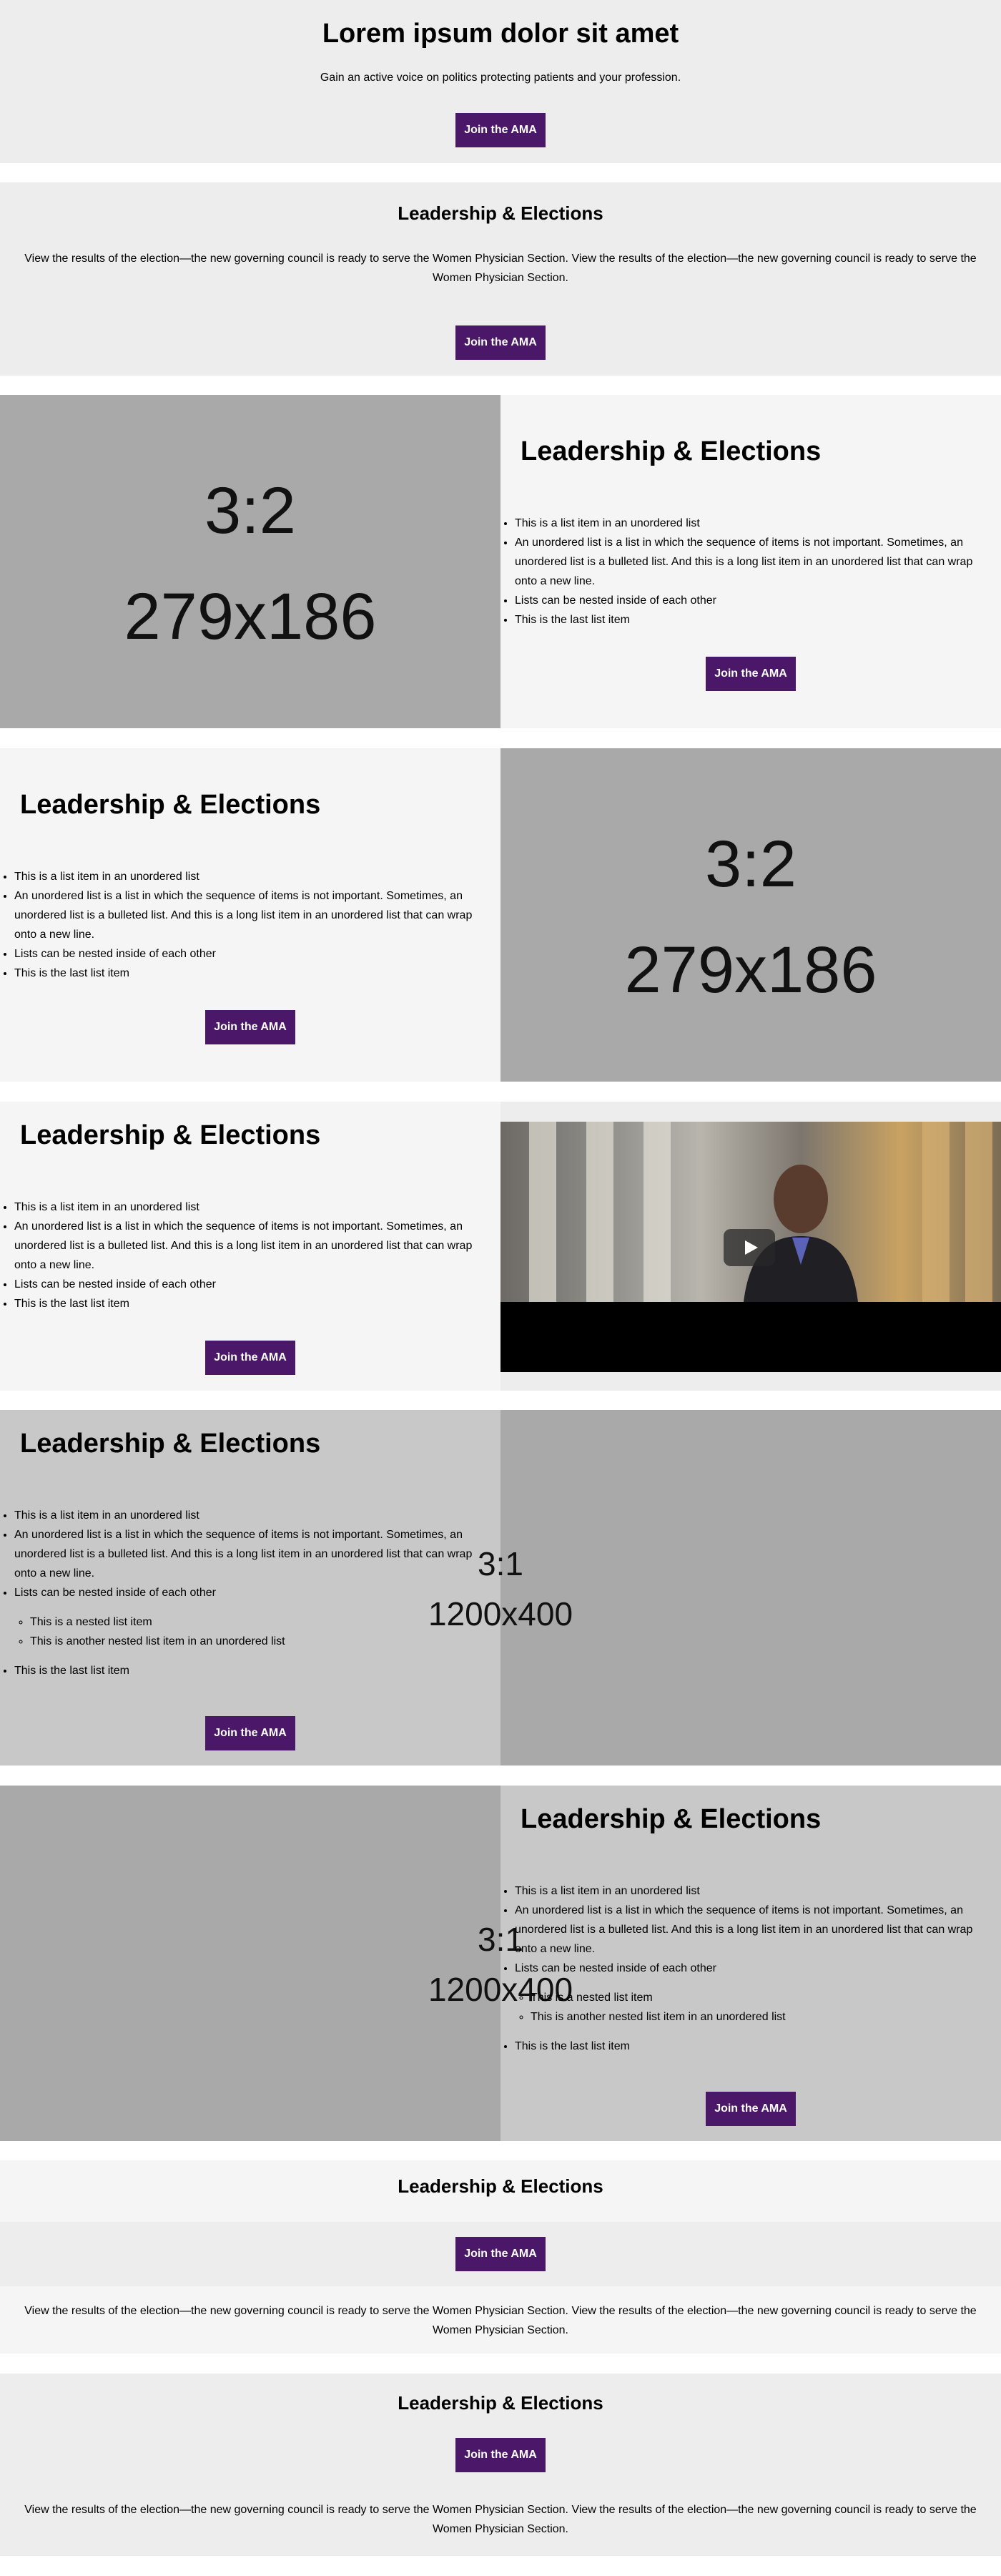 The height and width of the screenshot is (2576, 1001). Describe the element at coordinates (750, 1212) in the screenshot. I see `video-thumbnail` at that location.